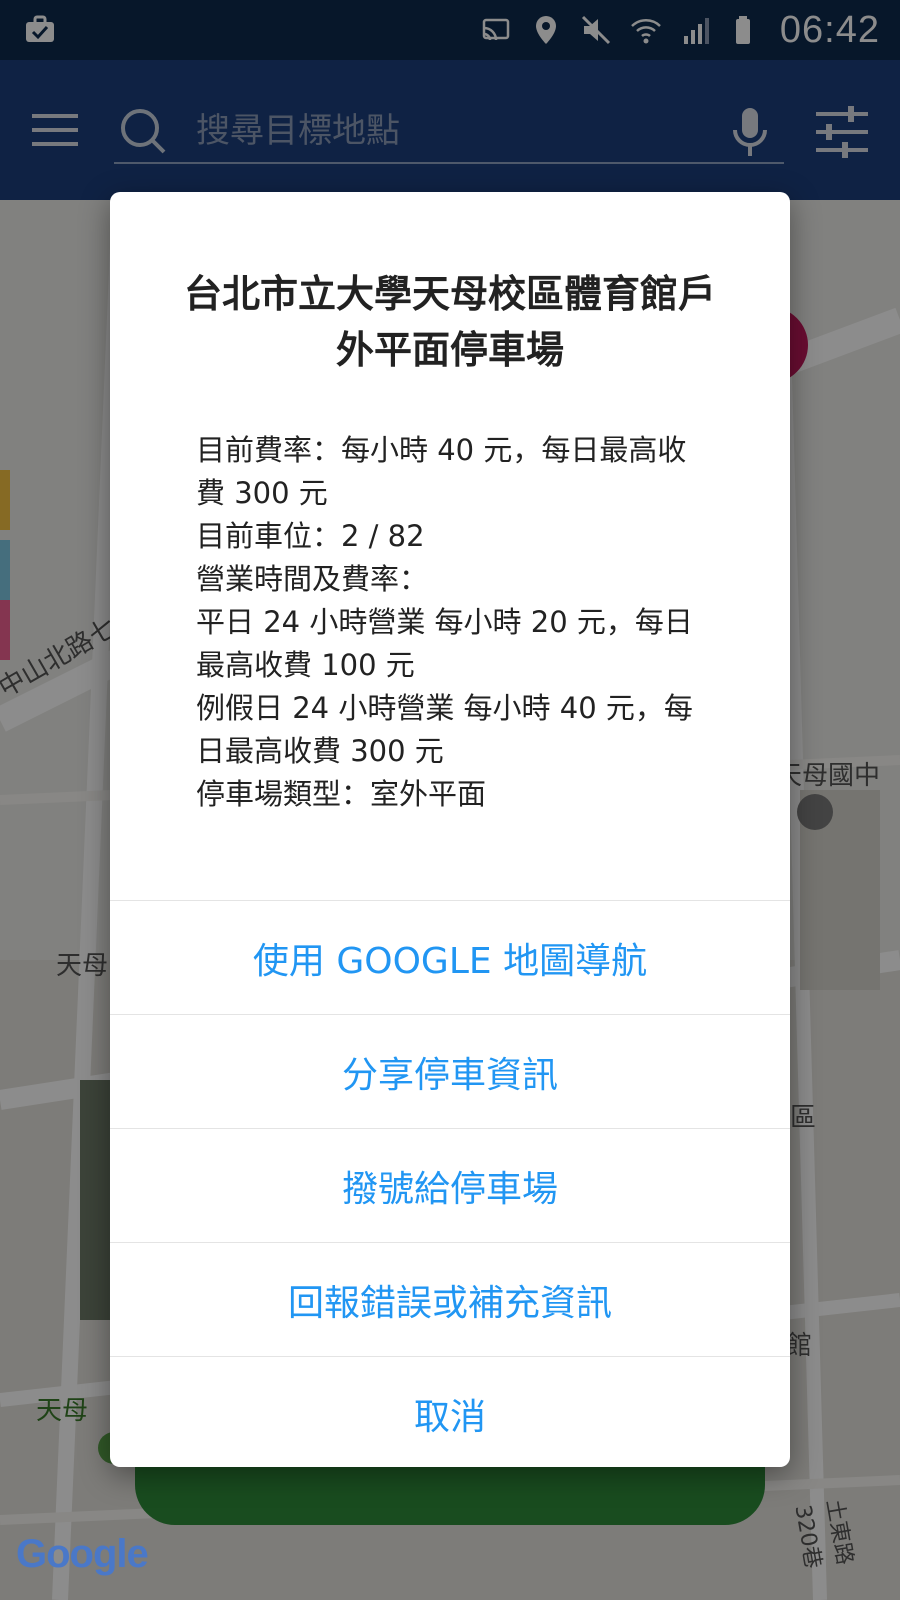 The width and height of the screenshot is (900, 1600). Describe the element at coordinates (444, 643) in the screenshot. I see `body-line-weekday: 平日 24 小時營業 每小時 20 元，每日最高收費 100 元` at that location.